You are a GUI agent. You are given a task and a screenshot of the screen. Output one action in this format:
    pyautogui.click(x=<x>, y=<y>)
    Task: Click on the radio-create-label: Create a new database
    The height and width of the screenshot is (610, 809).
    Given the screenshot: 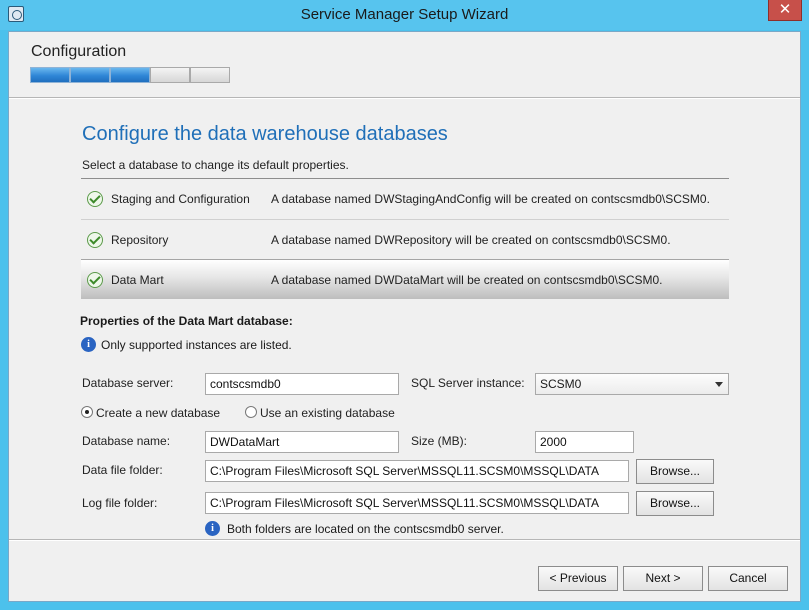 What is the action you would take?
    pyautogui.click(x=158, y=413)
    